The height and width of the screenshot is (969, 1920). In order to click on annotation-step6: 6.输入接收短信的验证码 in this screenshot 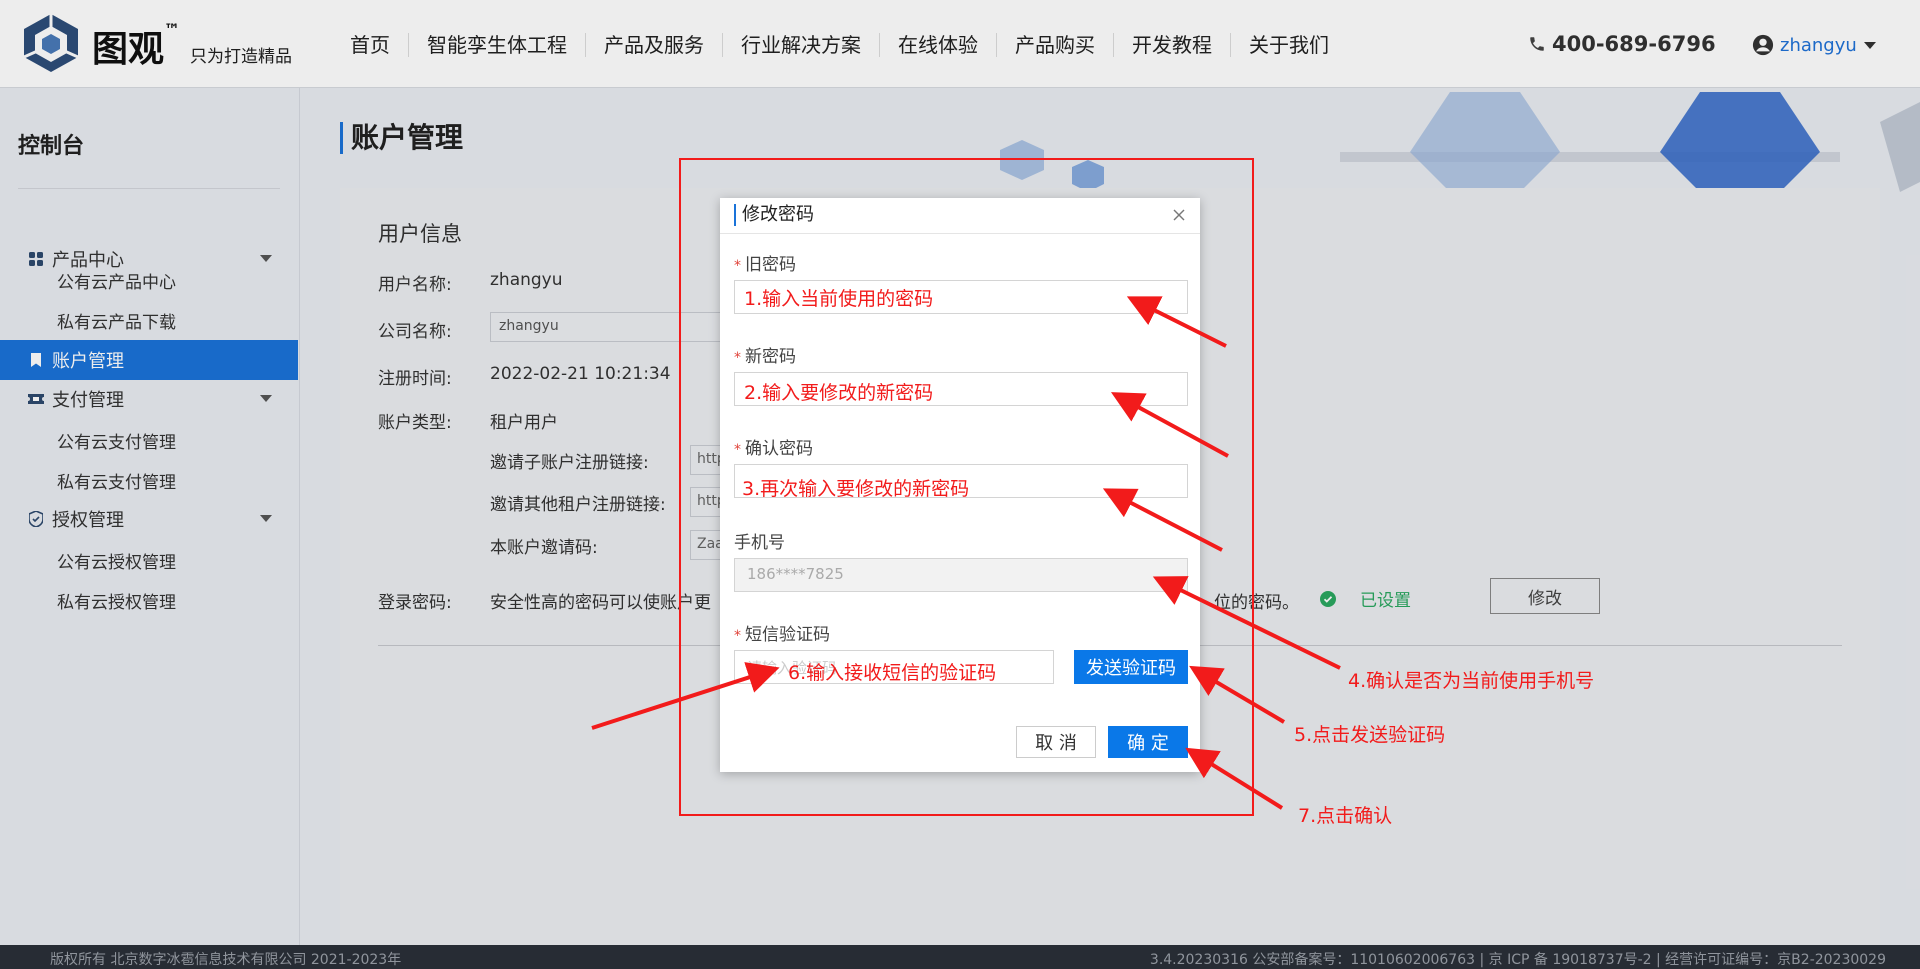, I will do `click(892, 673)`.